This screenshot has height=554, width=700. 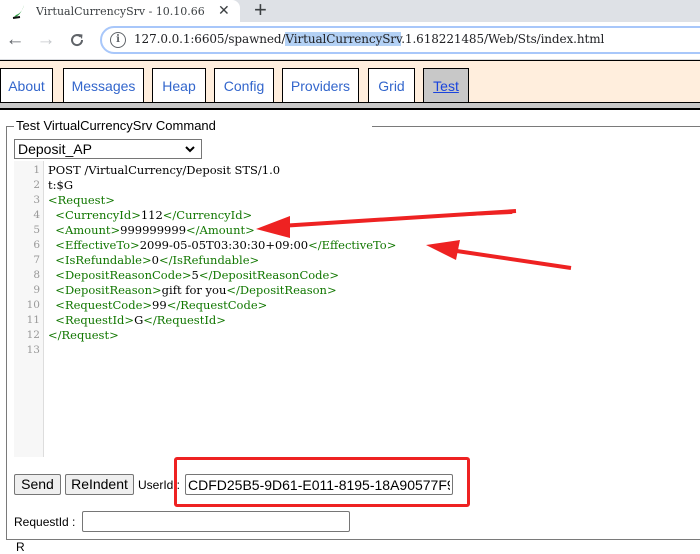 I want to click on code-line: <DepositReasonCode>5</DepositReasonCode>, so click(x=193, y=275).